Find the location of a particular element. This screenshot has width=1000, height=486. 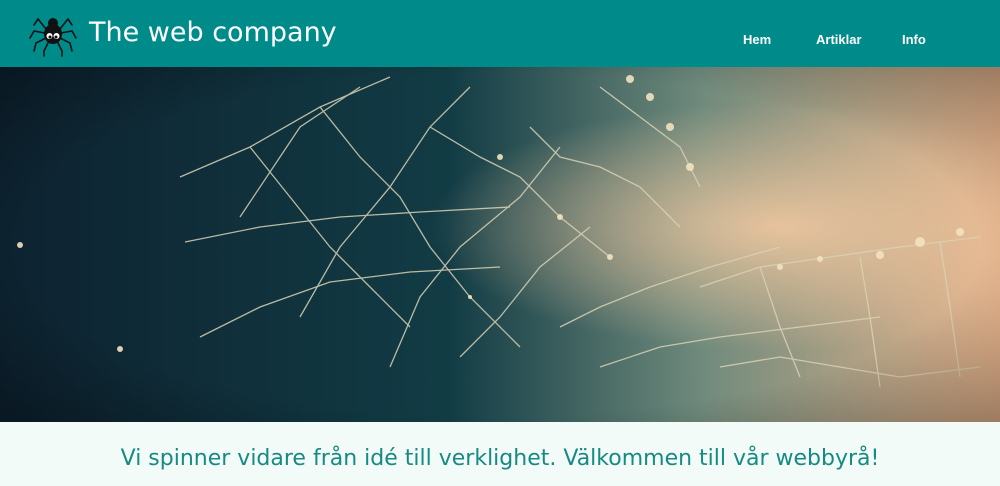

nav-item-artiklar: Artiklar is located at coordinates (839, 39).